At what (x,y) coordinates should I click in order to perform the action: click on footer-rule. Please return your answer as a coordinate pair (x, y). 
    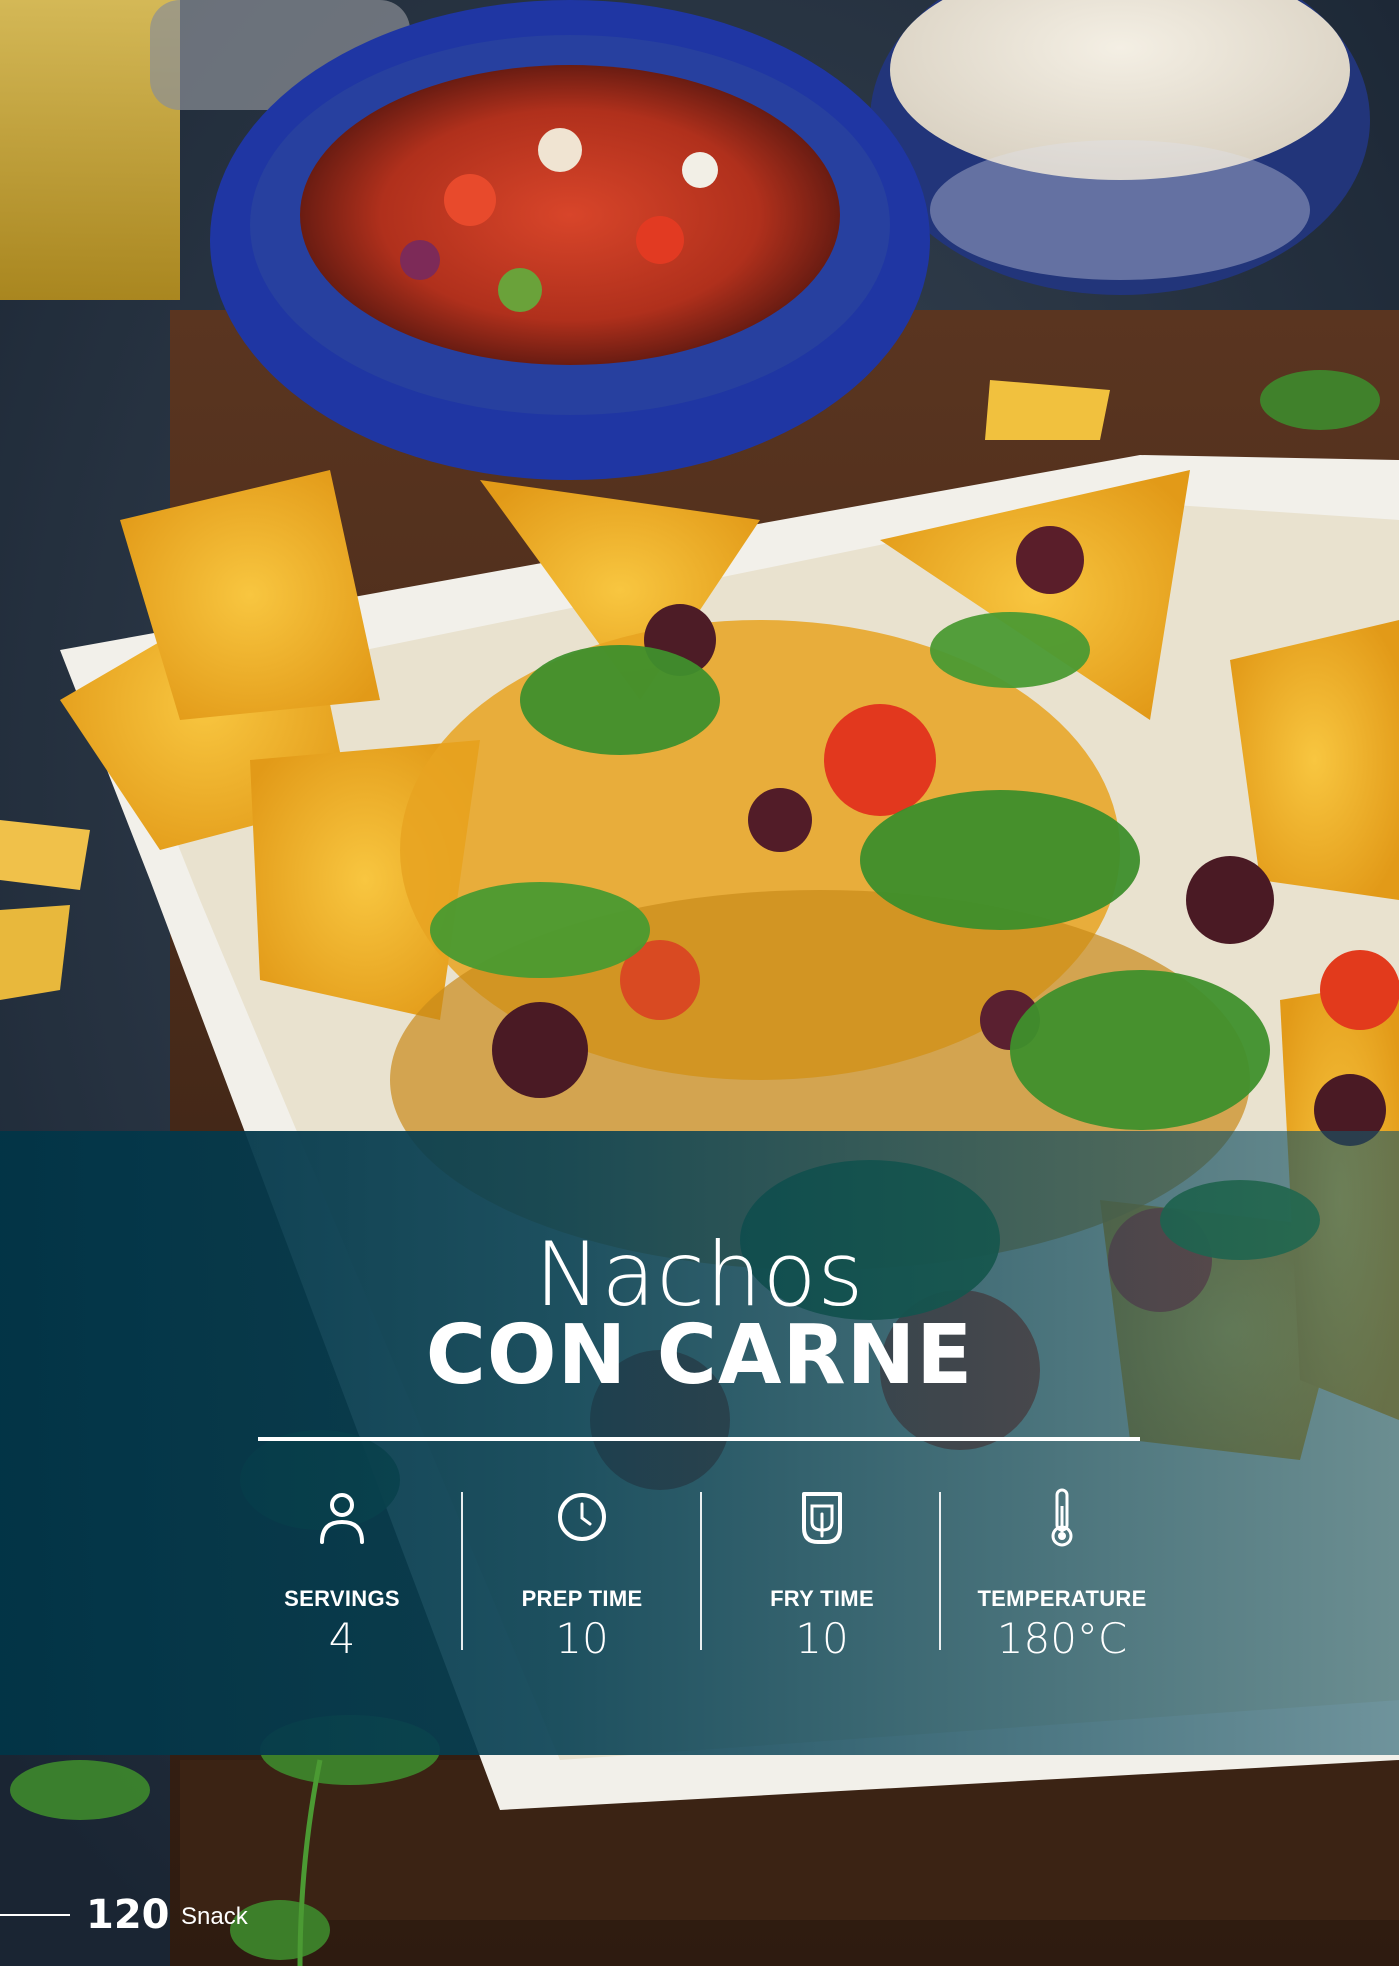
    Looking at the image, I should click on (35, 1915).